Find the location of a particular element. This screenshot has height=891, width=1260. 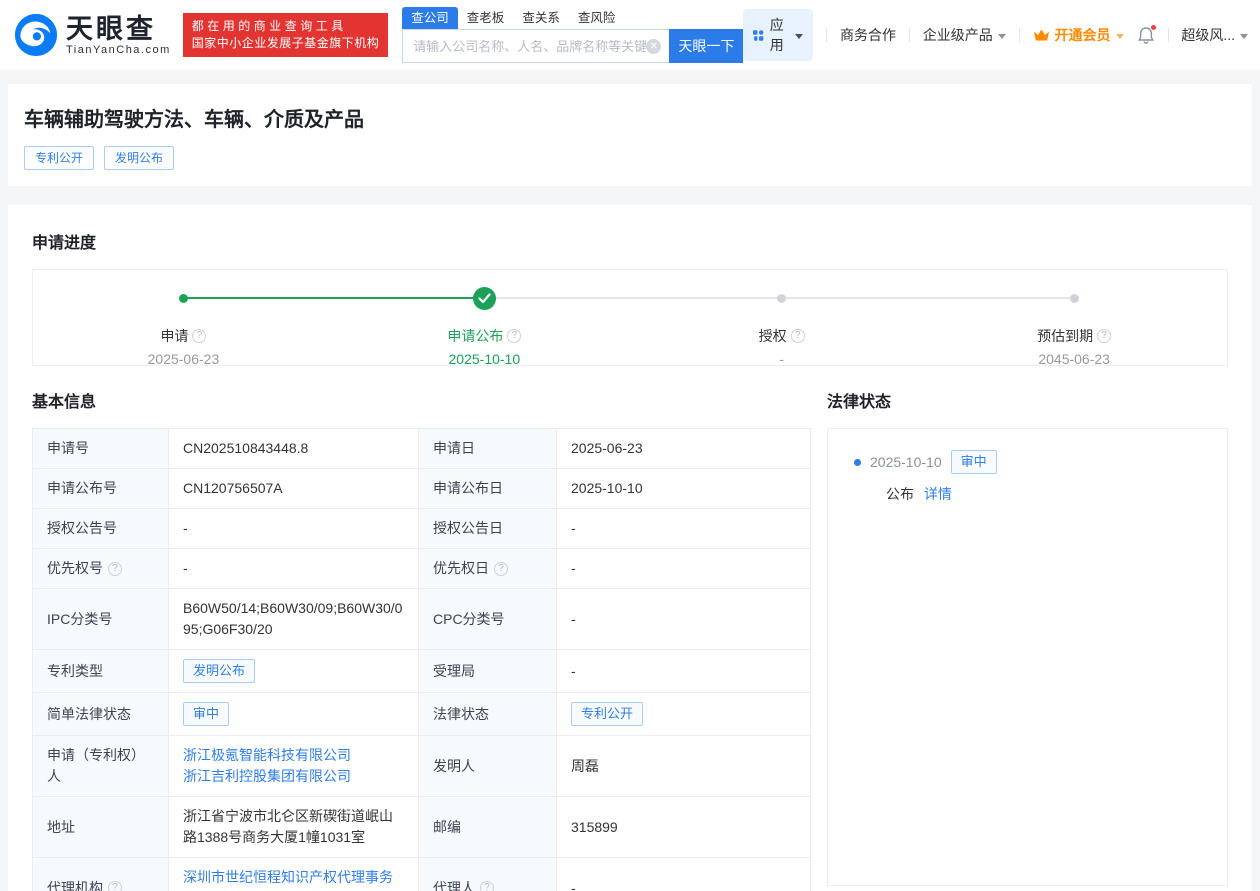

search-tab-boss: 查老板 is located at coordinates (486, 18).